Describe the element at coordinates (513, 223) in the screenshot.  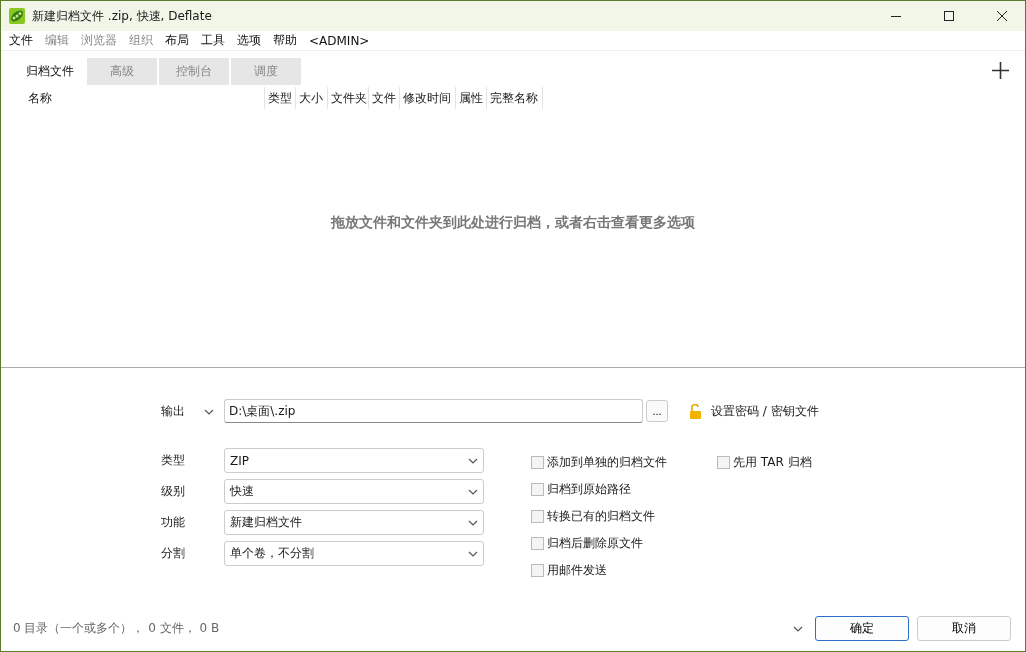
I see `empty-message: 拖放文件和文件夹到此处进行归档，或者右击查看更多选项` at that location.